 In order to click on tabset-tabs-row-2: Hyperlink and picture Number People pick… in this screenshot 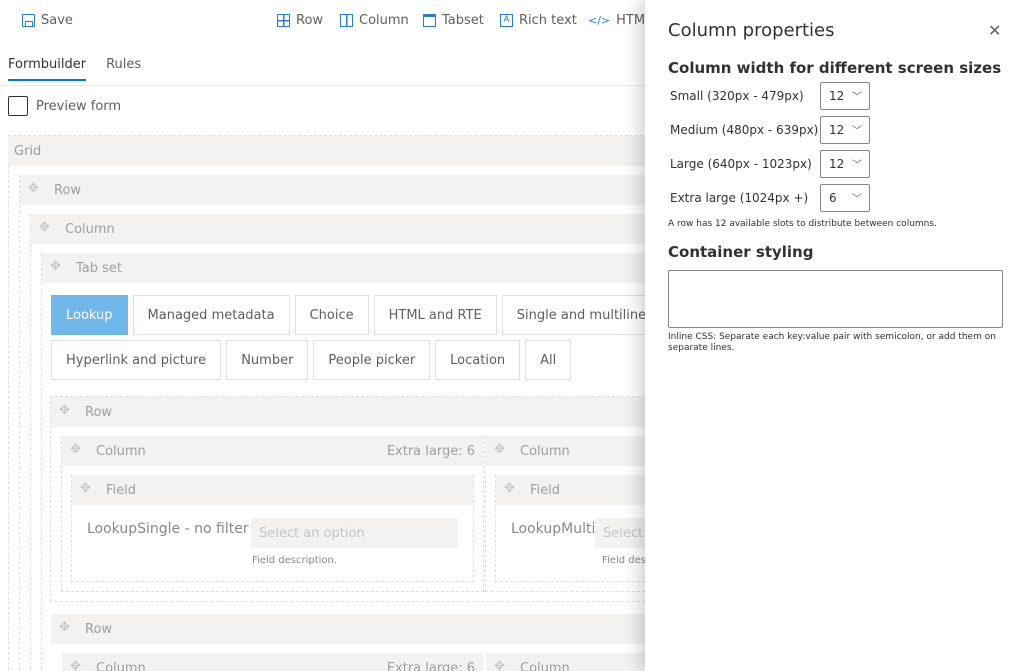, I will do `click(311, 360)`.